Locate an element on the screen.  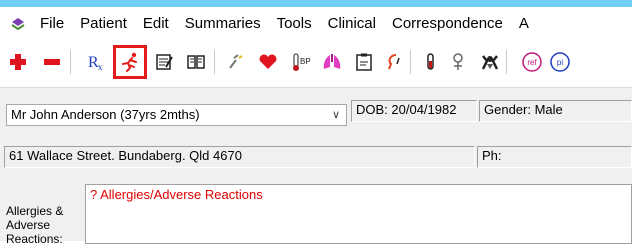
referral-button: ref is located at coordinates (532, 62).